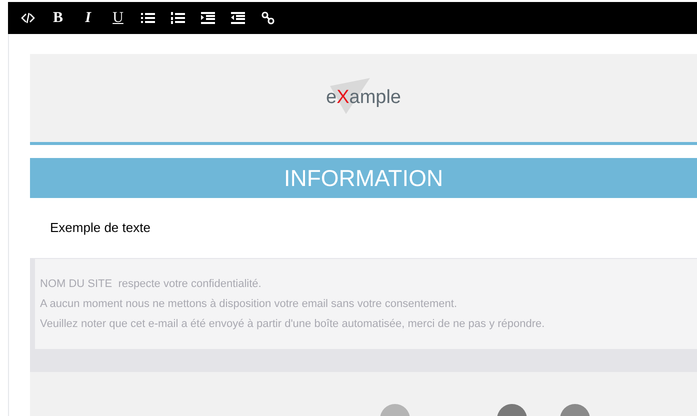  What do you see at coordinates (151, 284) in the screenshot?
I see `notice-text: NOM DU SITE respecte votre confidentialité.` at bounding box center [151, 284].